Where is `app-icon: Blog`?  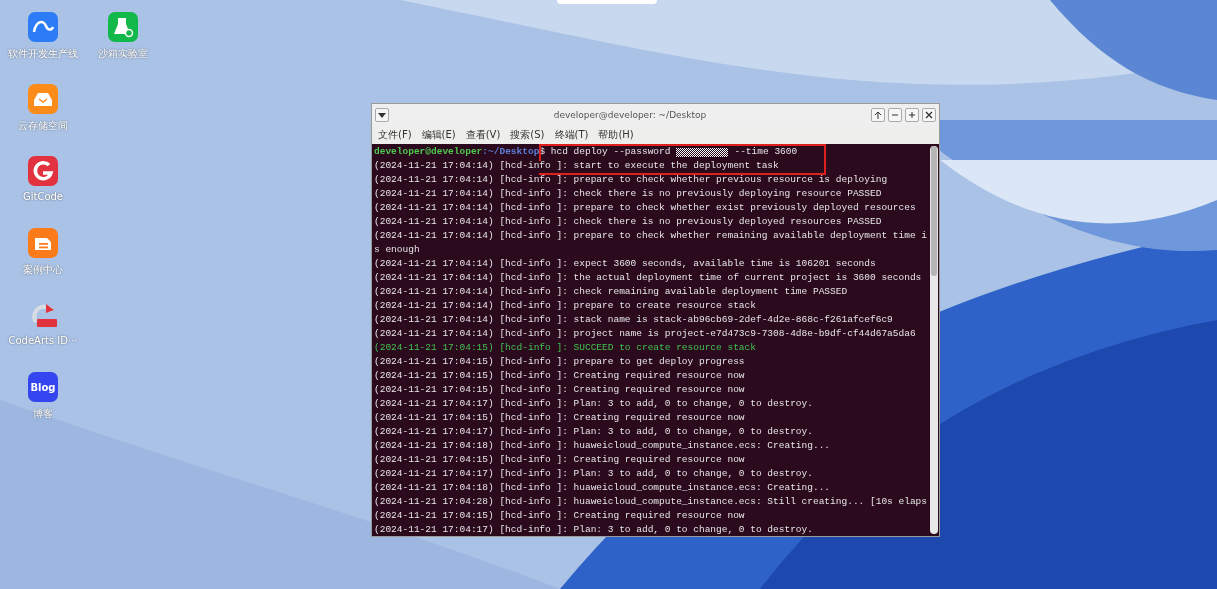 app-icon: Blog is located at coordinates (43, 387).